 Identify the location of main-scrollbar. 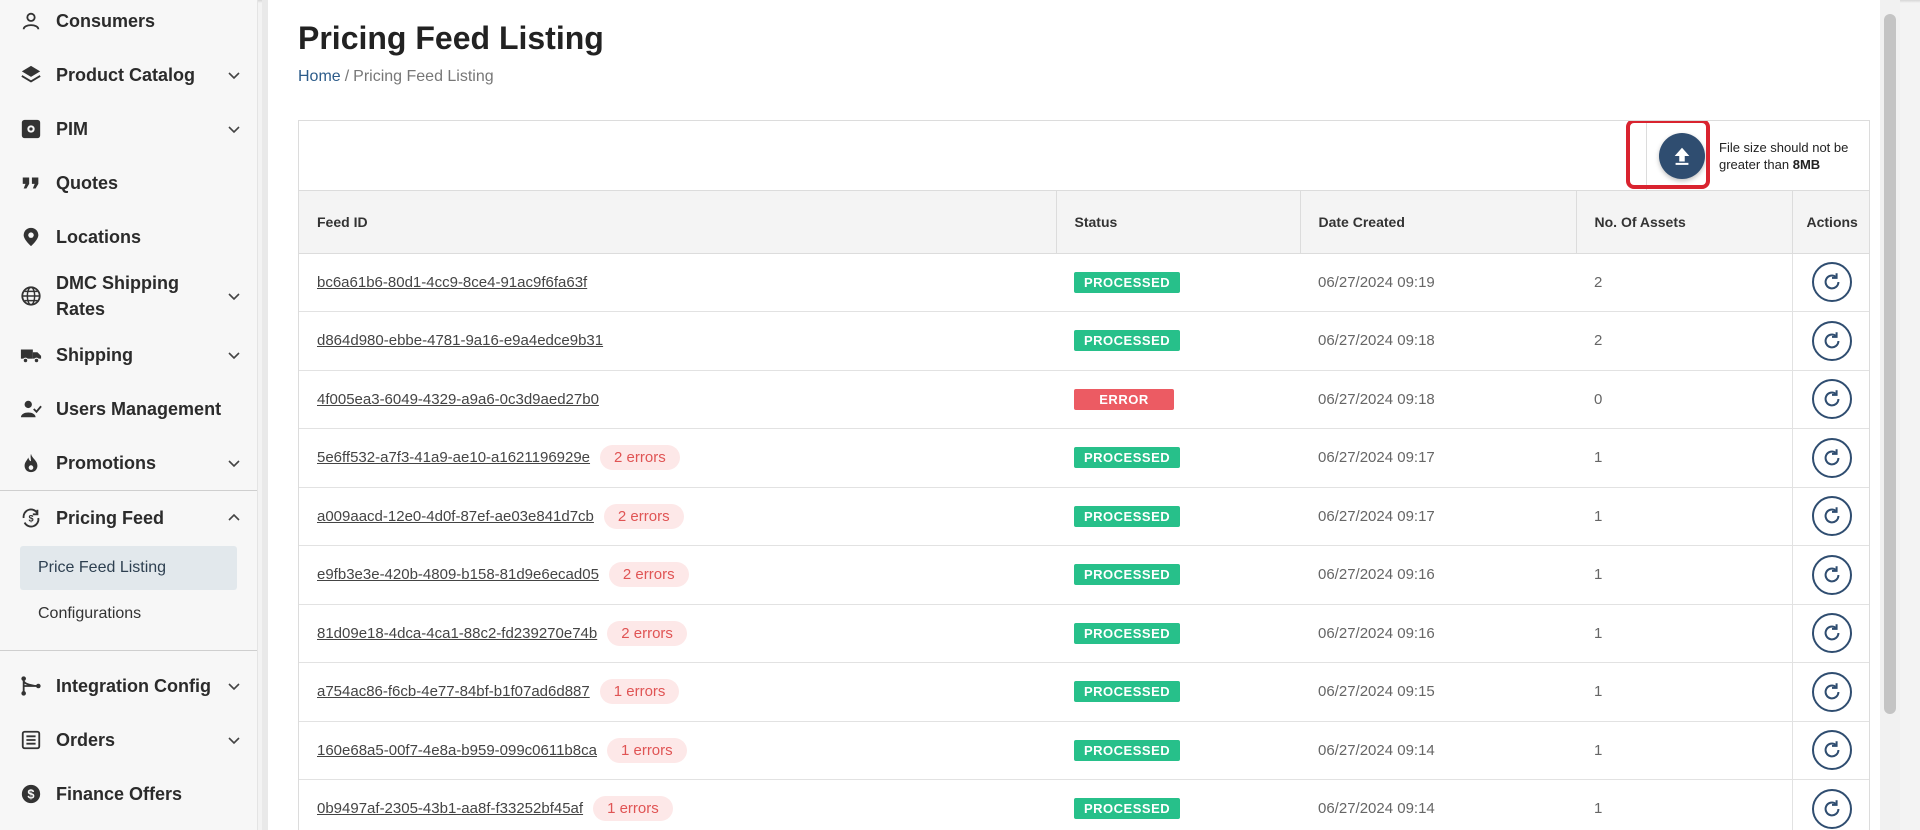
(1890, 415).